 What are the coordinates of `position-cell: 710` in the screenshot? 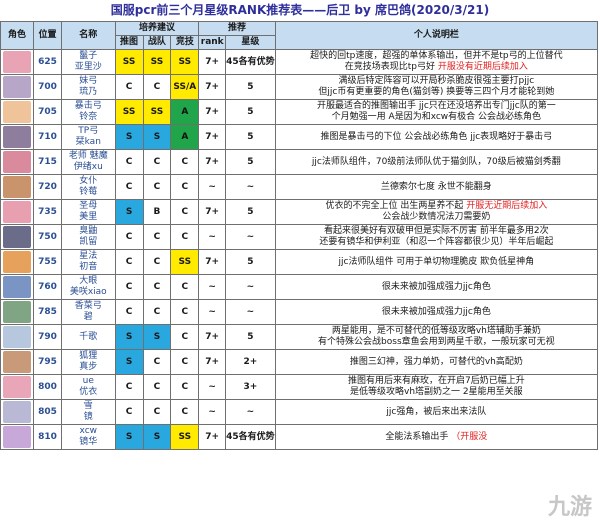 It's located at (47, 137).